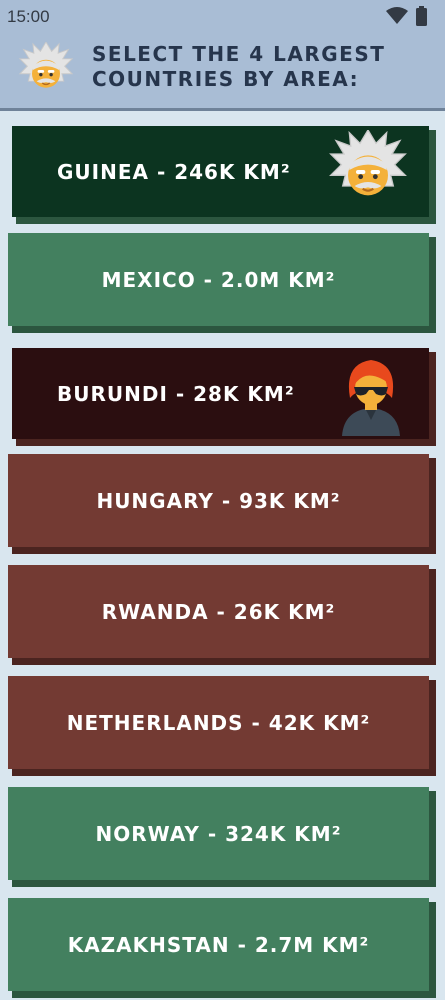 The image size is (445, 1000). What do you see at coordinates (218, 611) in the screenshot?
I see `answer-option-label: Rwanda - 26K km²` at bounding box center [218, 611].